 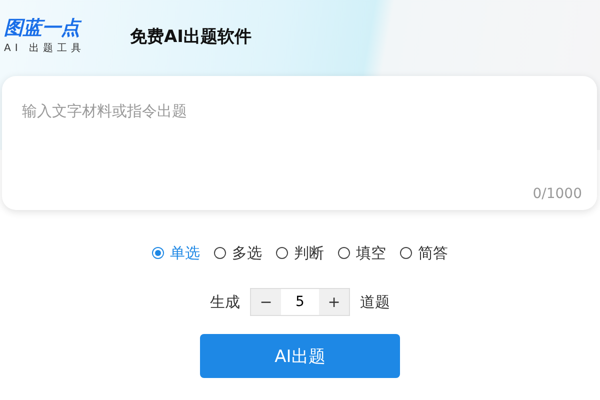 I want to click on question-type-radio: 多选, so click(x=238, y=253).